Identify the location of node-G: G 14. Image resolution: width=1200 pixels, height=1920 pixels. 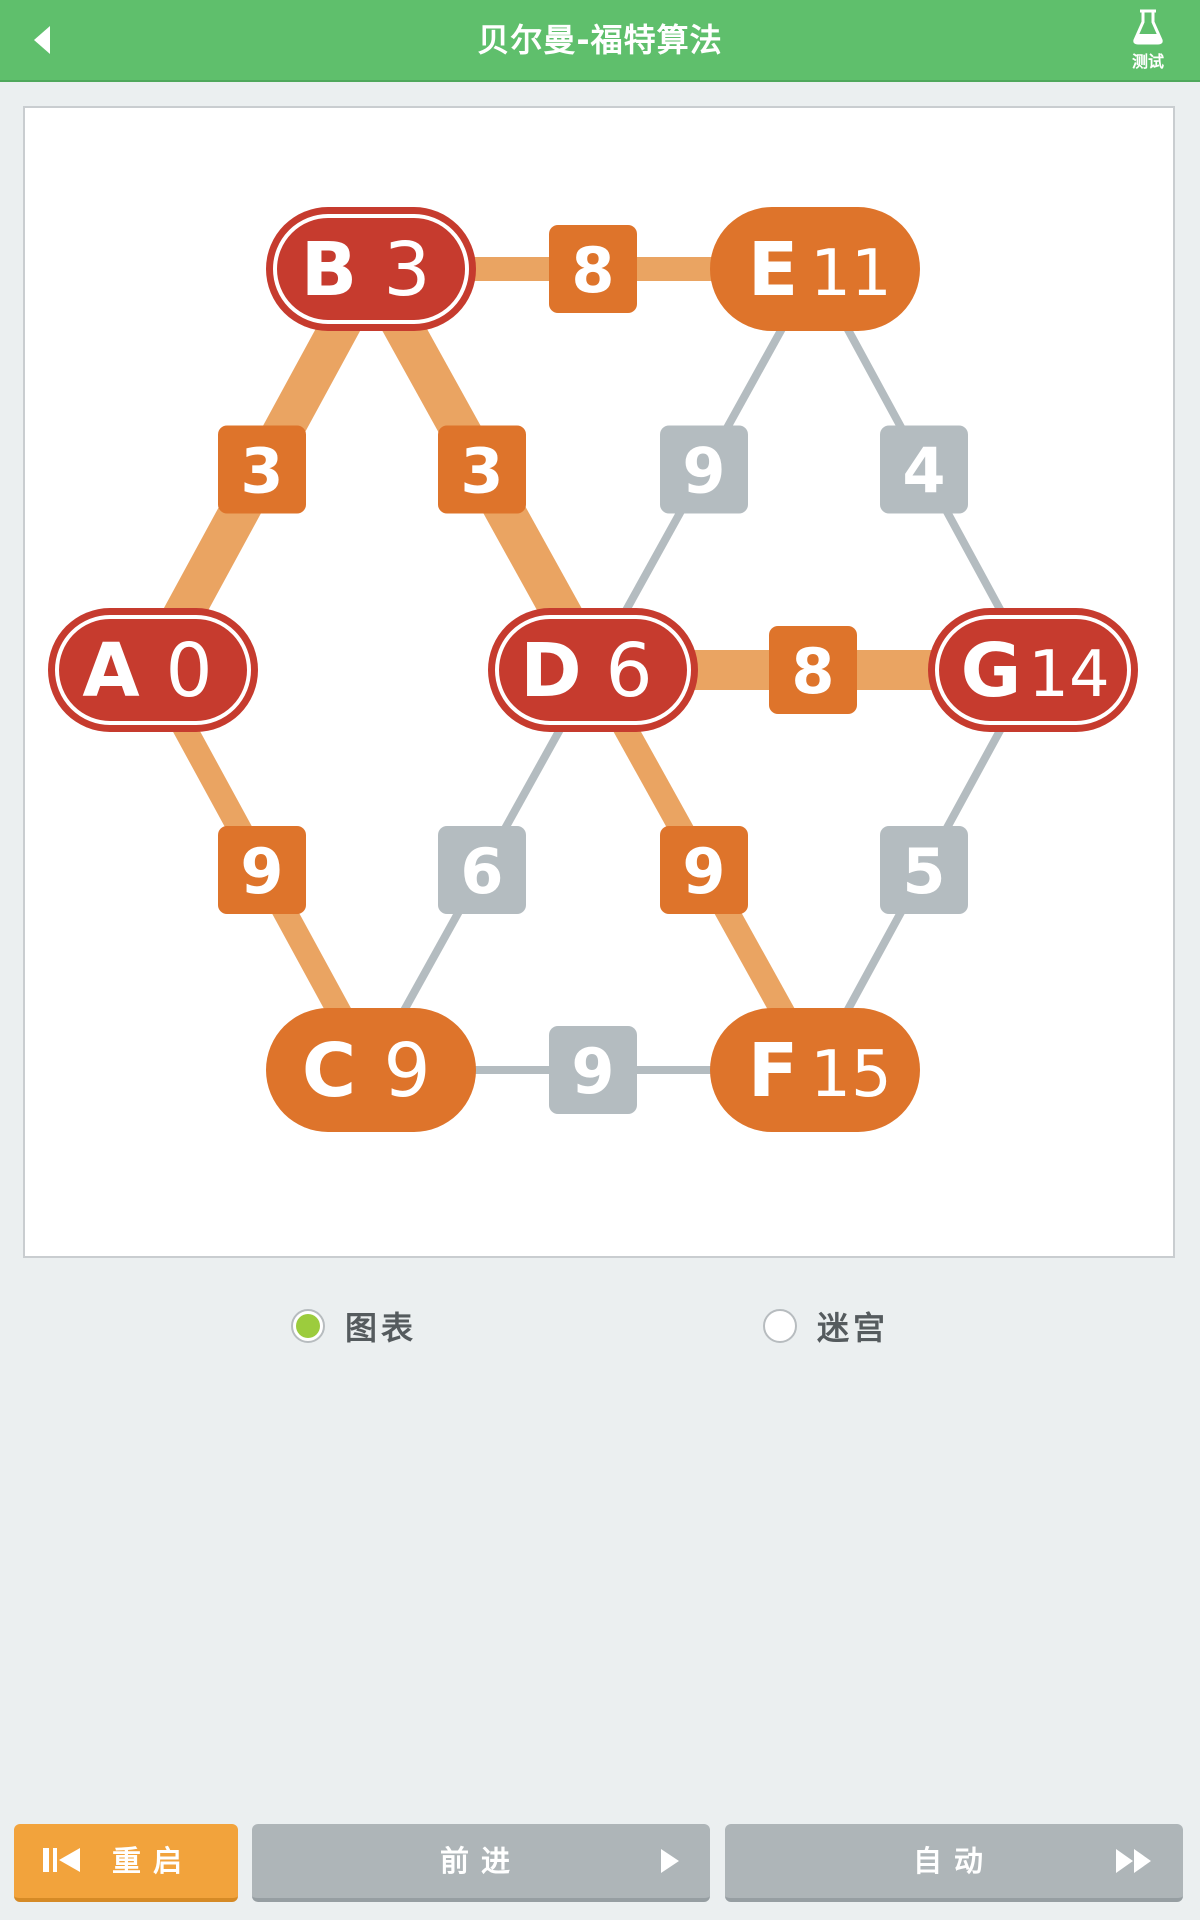
(1033, 670).